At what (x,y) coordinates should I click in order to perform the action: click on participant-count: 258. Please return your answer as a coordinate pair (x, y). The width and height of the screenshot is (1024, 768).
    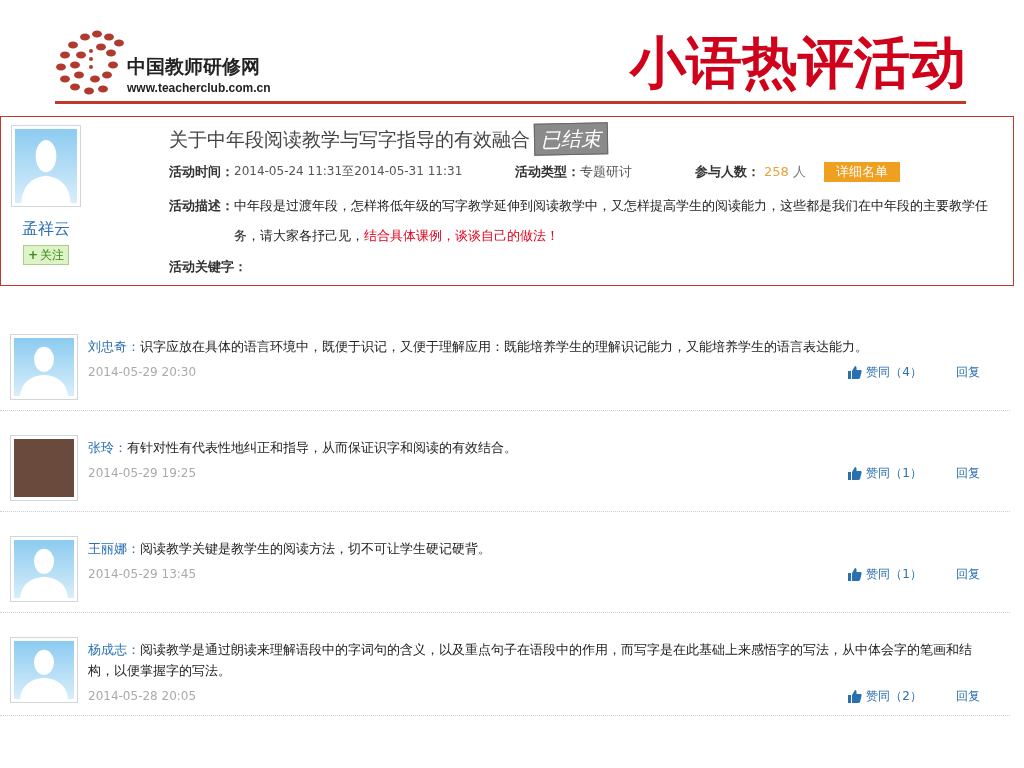
    Looking at the image, I should click on (776, 172).